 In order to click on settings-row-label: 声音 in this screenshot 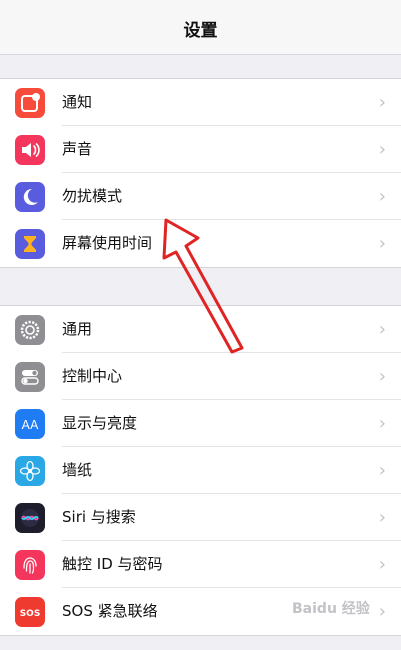, I will do `click(77, 149)`.